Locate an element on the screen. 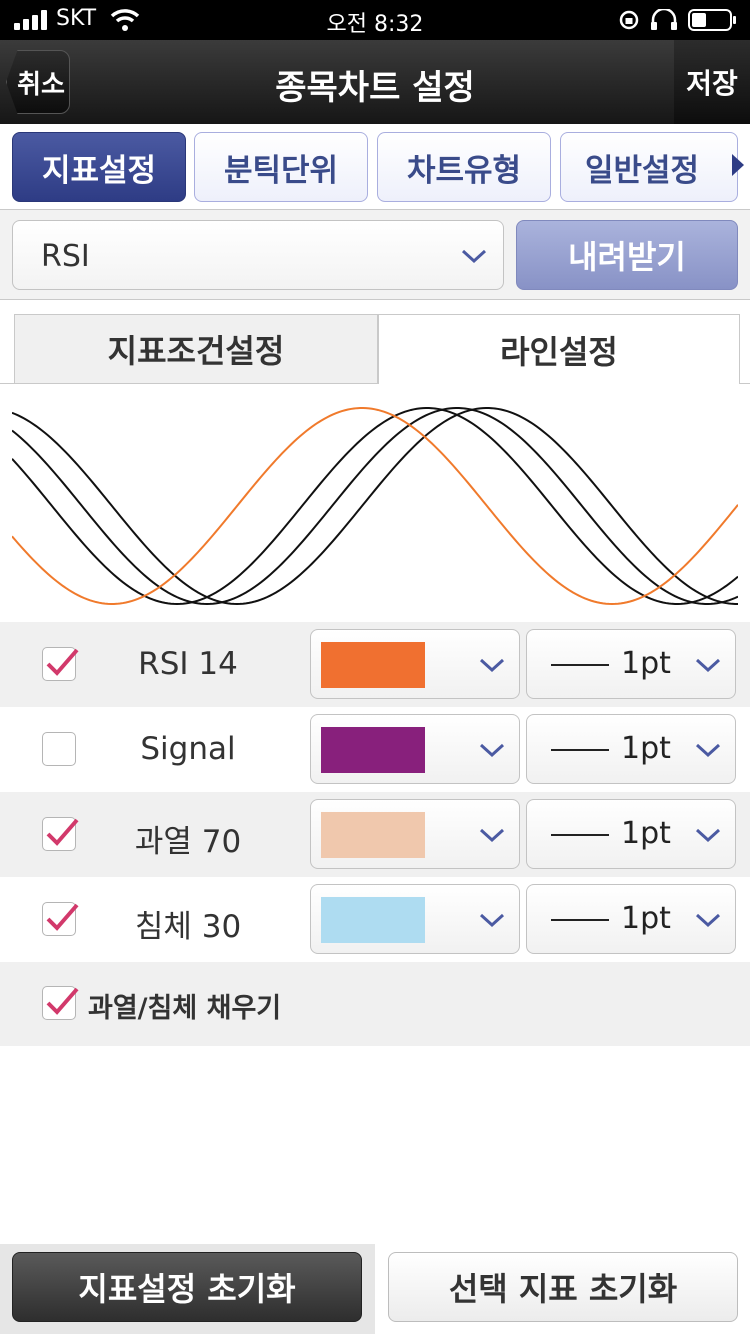 The width and height of the screenshot is (750, 1334). page-title: 종목차트 설정 is located at coordinates (375, 88).